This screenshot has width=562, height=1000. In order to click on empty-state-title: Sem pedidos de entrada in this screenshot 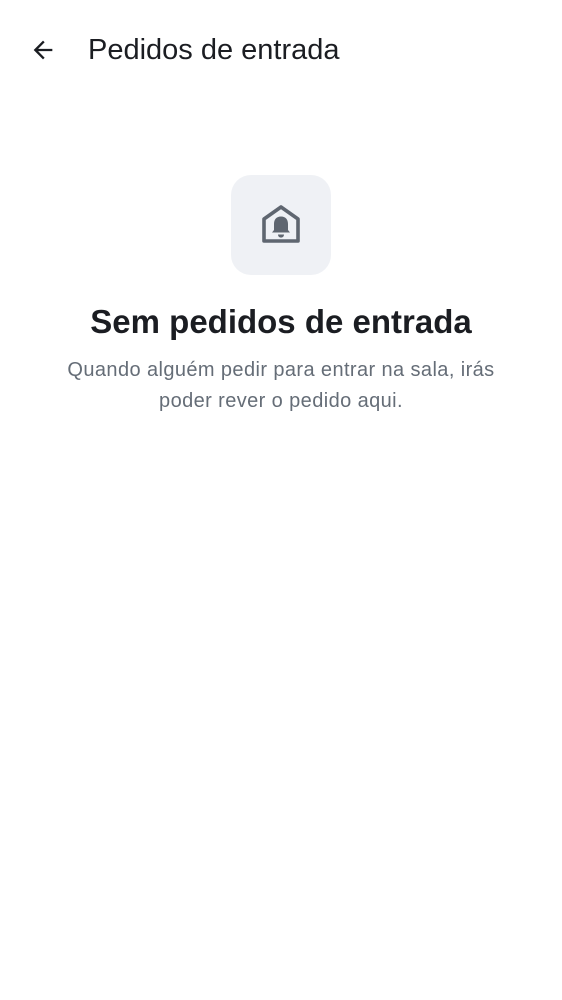, I will do `click(281, 321)`.